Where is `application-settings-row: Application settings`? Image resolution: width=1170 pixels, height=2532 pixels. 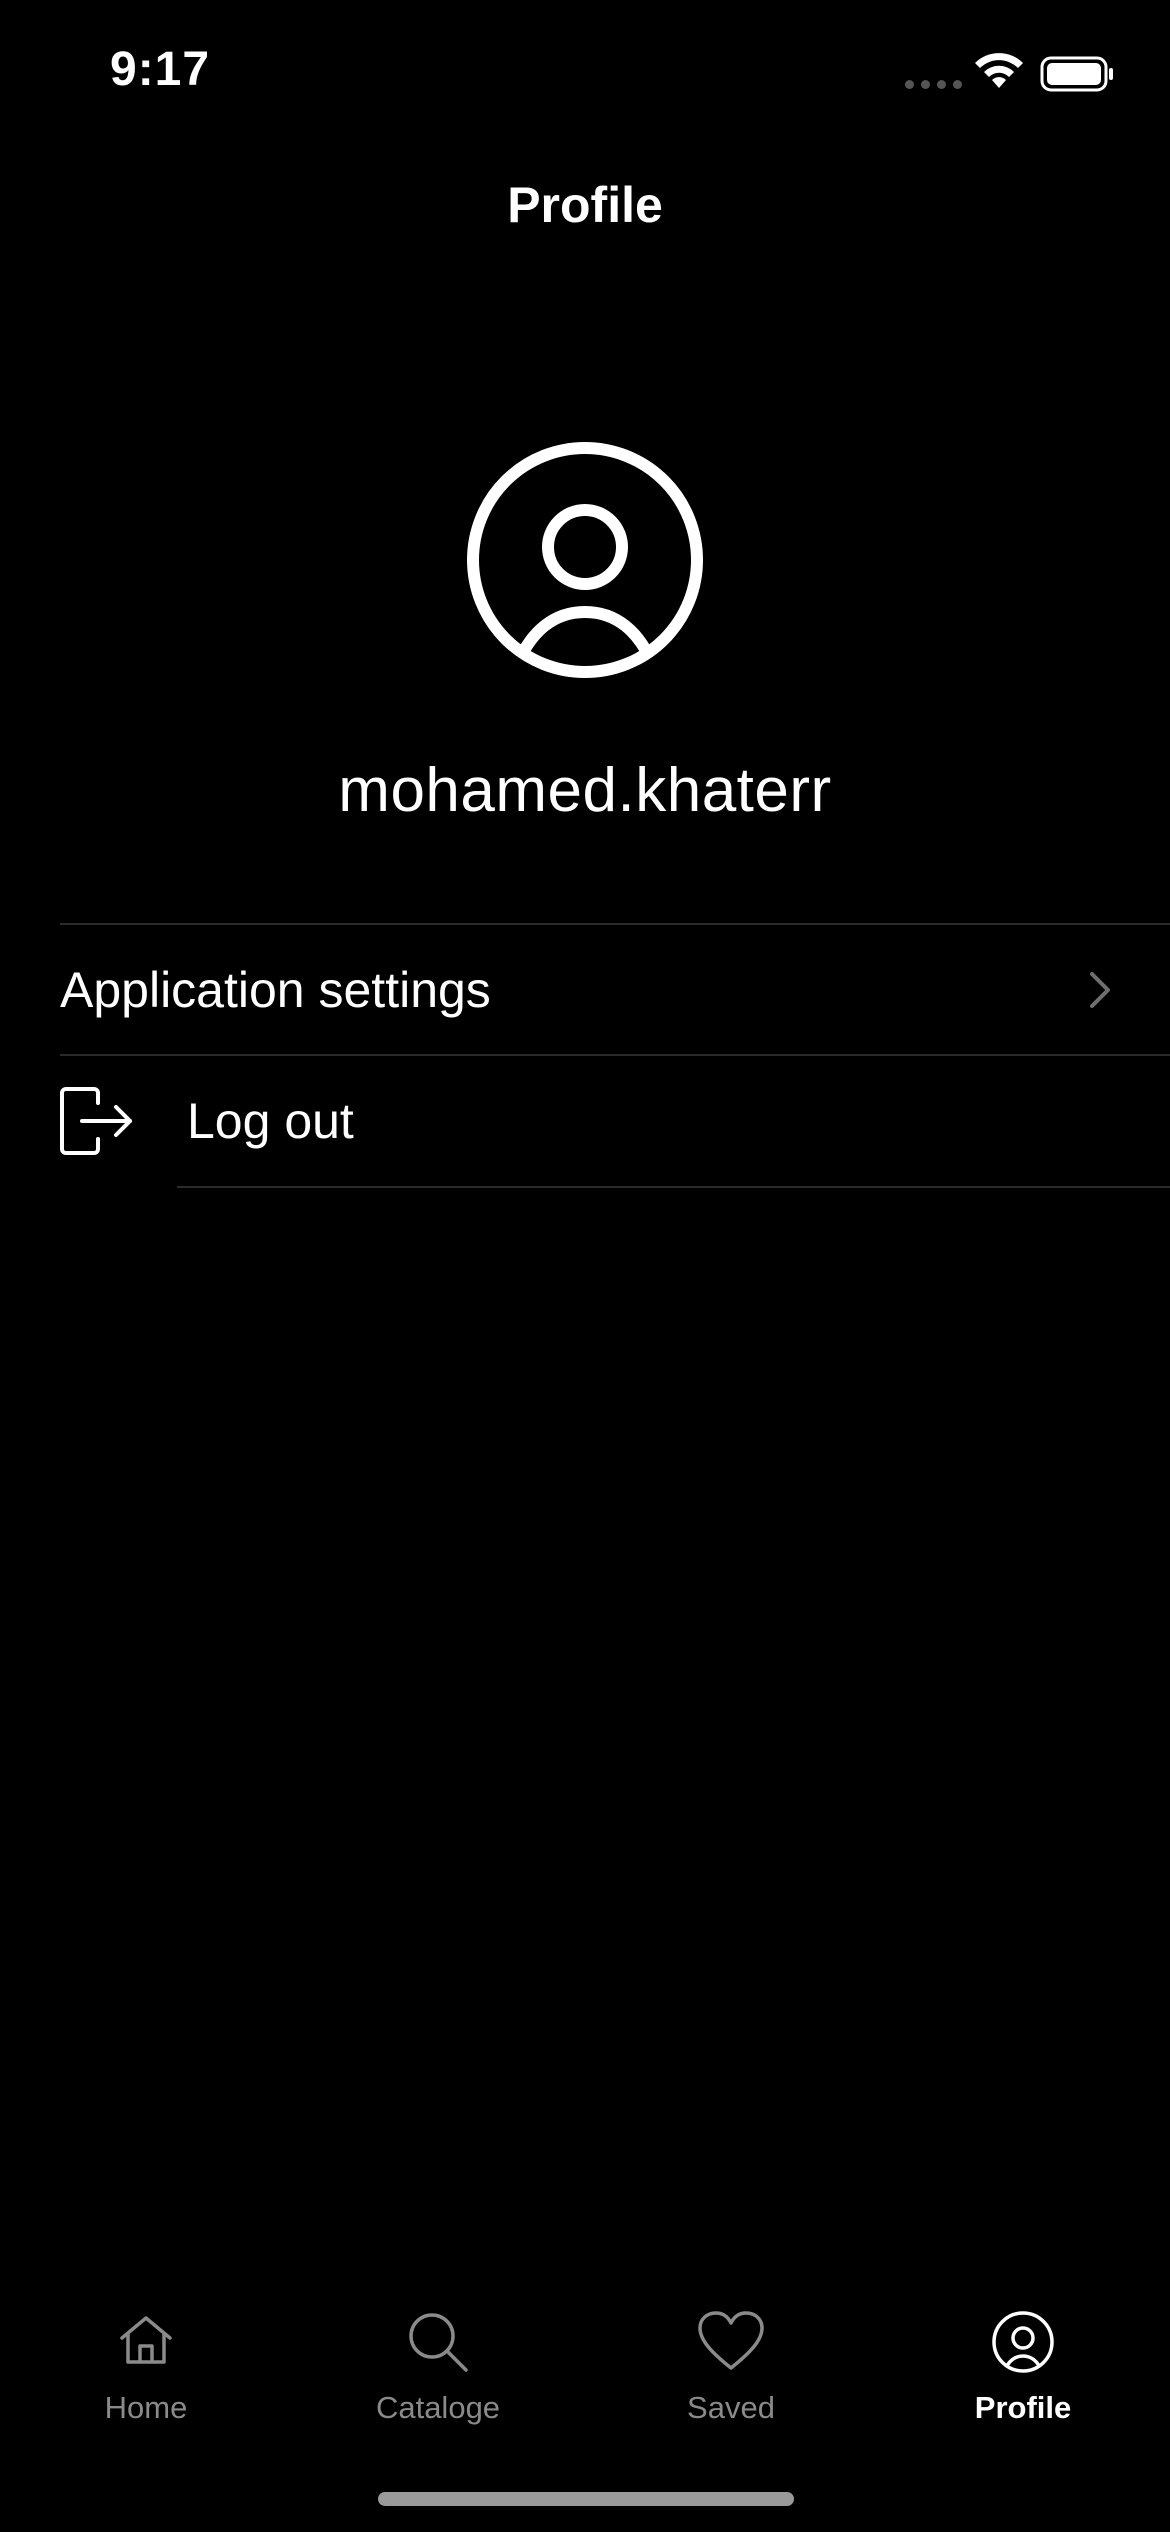
application-settings-row: Application settings is located at coordinates (585, 990).